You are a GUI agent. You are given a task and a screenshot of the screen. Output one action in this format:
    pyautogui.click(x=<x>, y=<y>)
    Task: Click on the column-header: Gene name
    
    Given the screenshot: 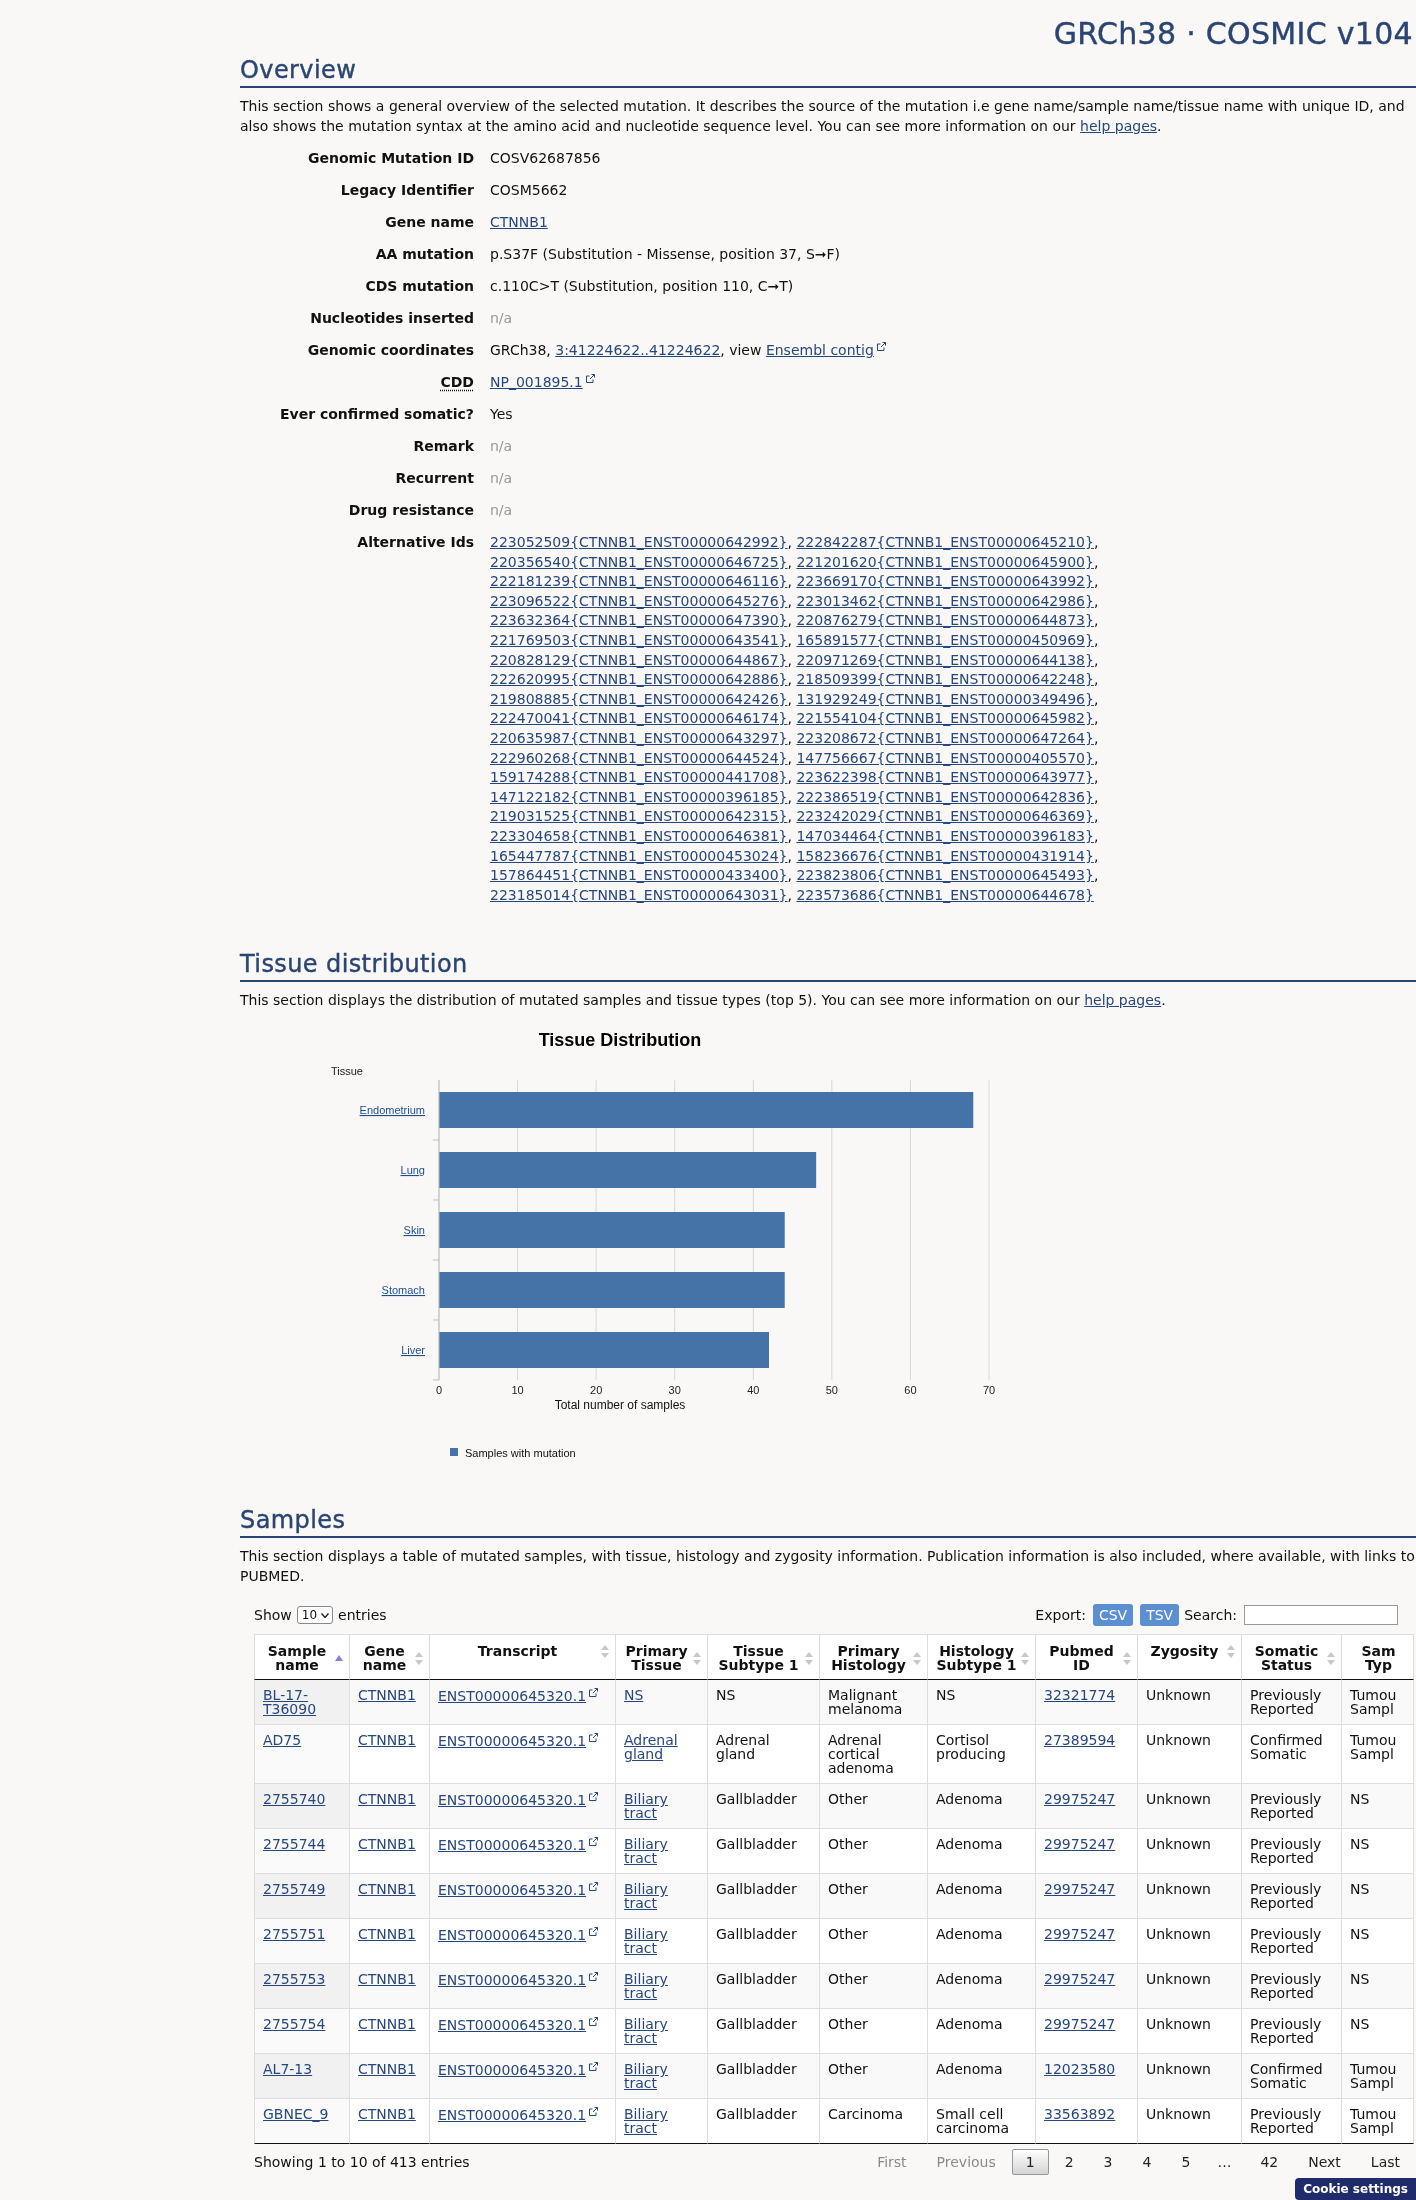 What is the action you would take?
    pyautogui.click(x=390, y=1657)
    